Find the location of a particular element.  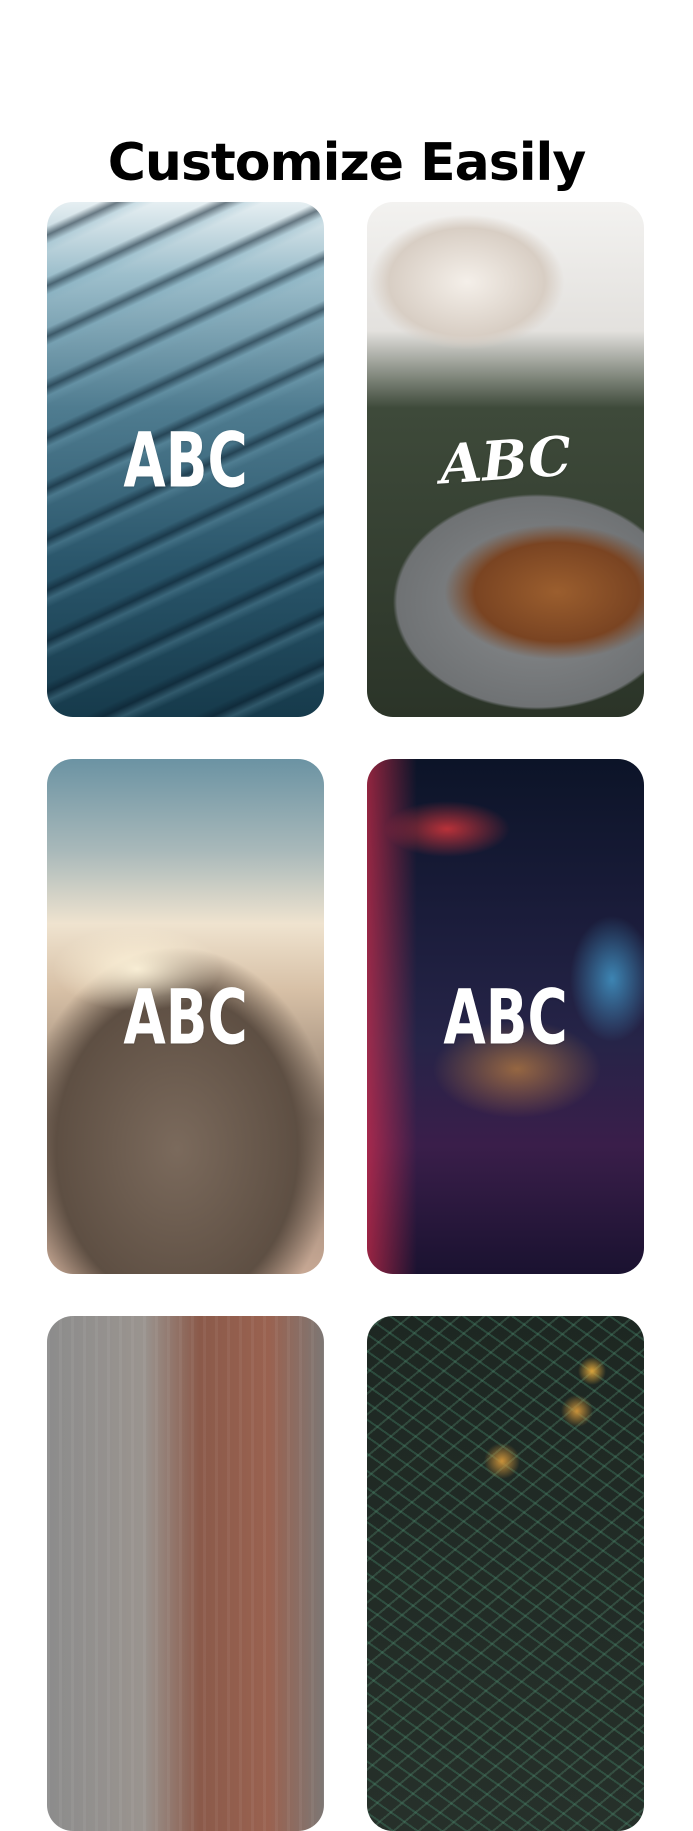

template-card-coffee: ABC is located at coordinates (505, 459).